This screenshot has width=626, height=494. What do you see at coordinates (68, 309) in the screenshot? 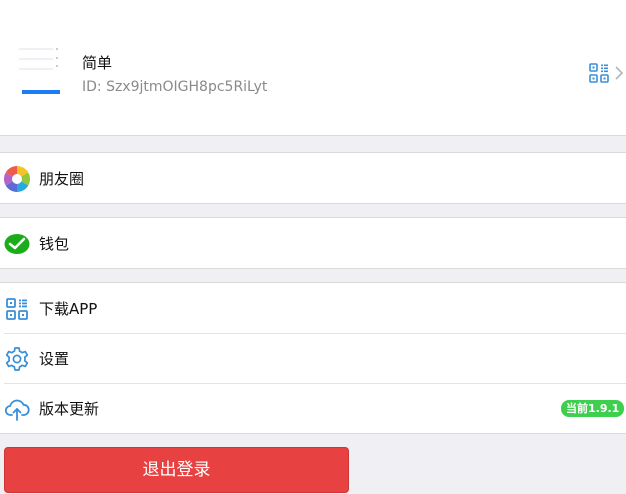
I see `menu-label-download: 下载APP` at bounding box center [68, 309].